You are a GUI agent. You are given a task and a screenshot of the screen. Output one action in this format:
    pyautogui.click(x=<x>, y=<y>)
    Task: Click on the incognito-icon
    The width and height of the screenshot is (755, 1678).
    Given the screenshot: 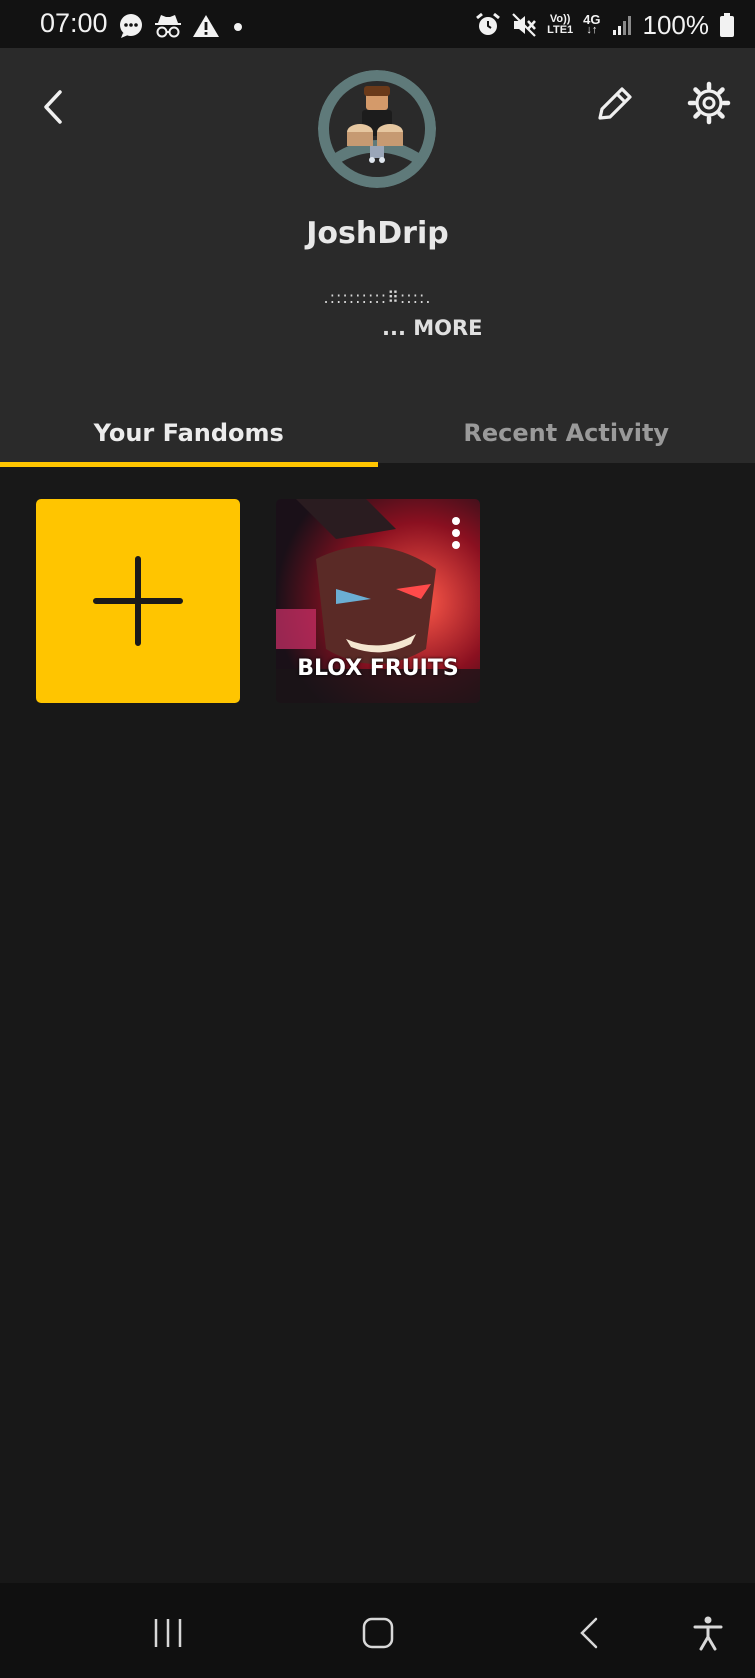 What is the action you would take?
    pyautogui.click(x=168, y=26)
    